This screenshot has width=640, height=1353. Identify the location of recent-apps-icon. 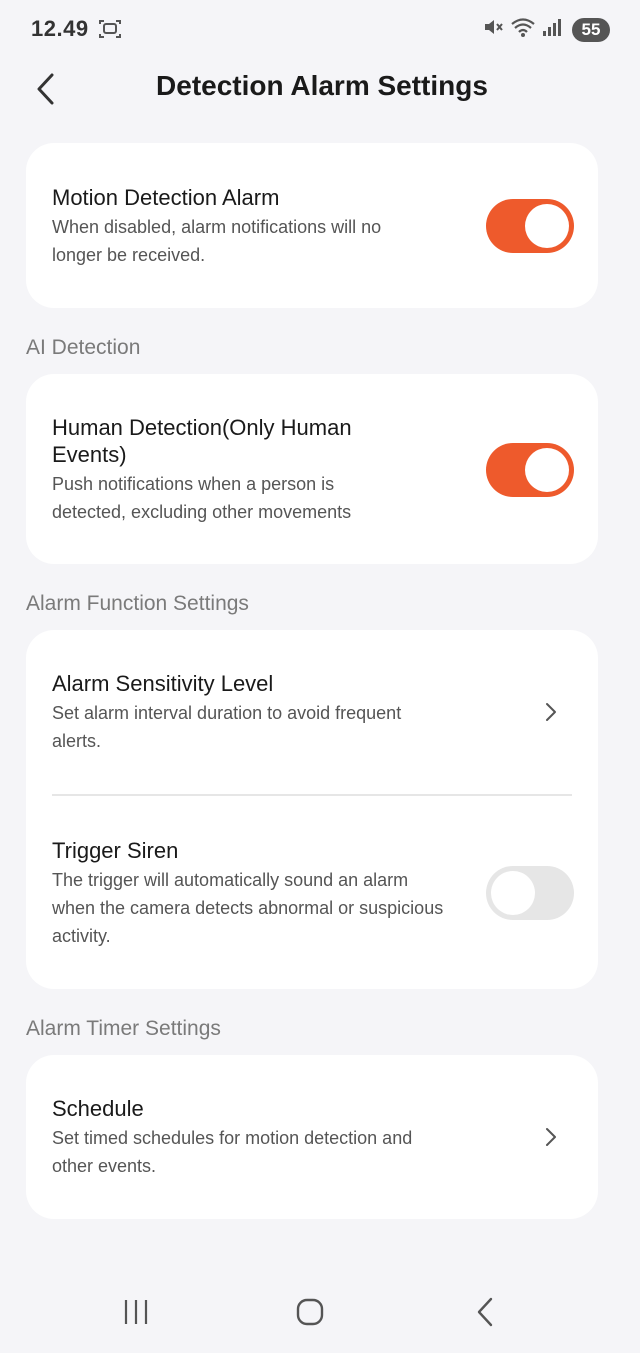
(136, 1312).